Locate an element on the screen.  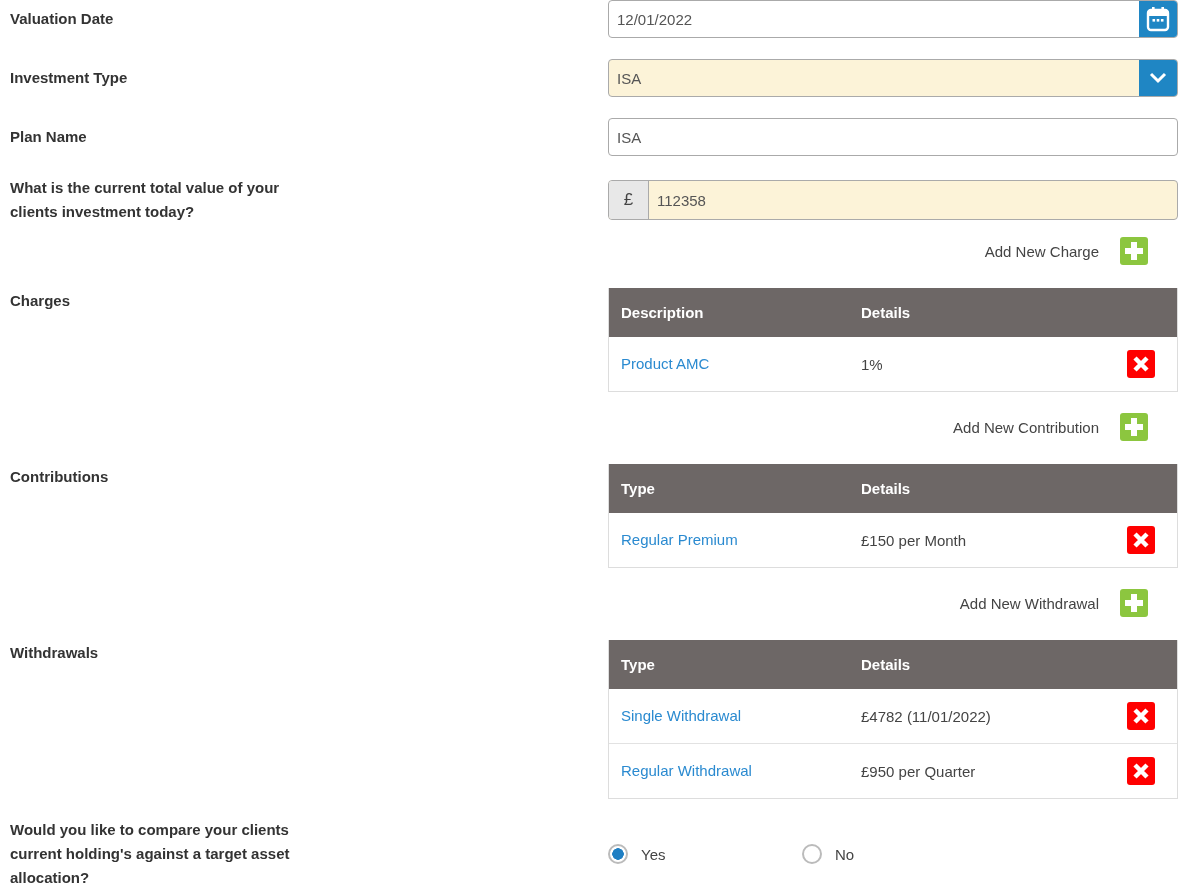
table-cell-text: £4782 (11/01/2022) is located at coordinates (926, 716).